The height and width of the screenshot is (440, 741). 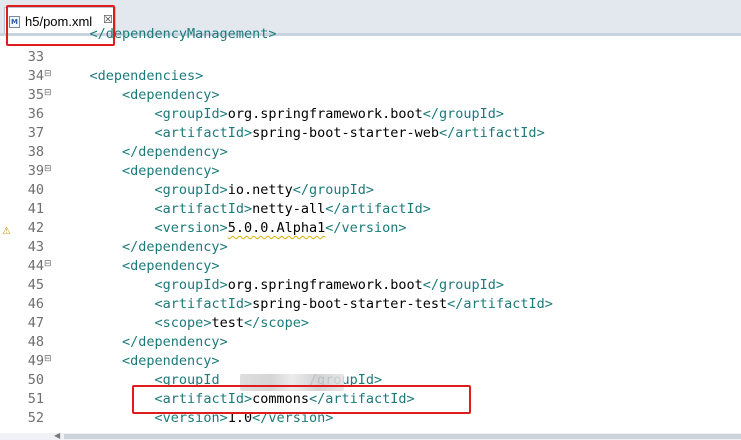 I want to click on code-text: <dependencies>, so click(x=130, y=76).